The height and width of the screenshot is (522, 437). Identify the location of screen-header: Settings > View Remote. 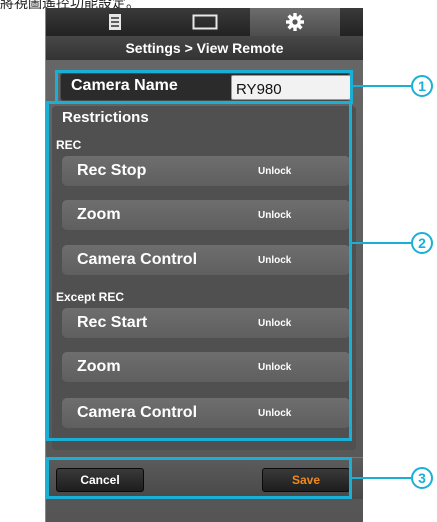
(204, 48).